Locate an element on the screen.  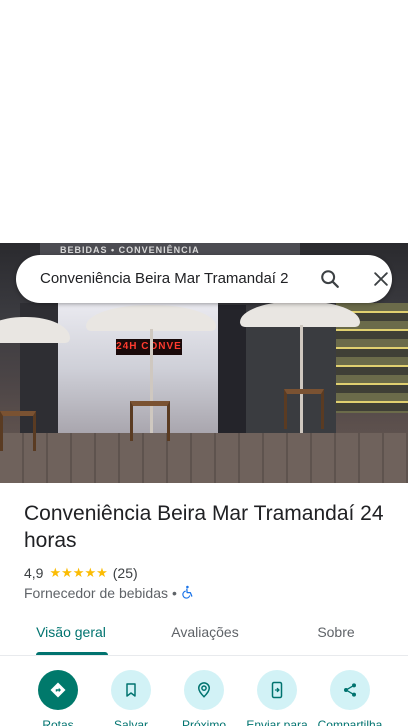
close-icon is located at coordinates (381, 279).